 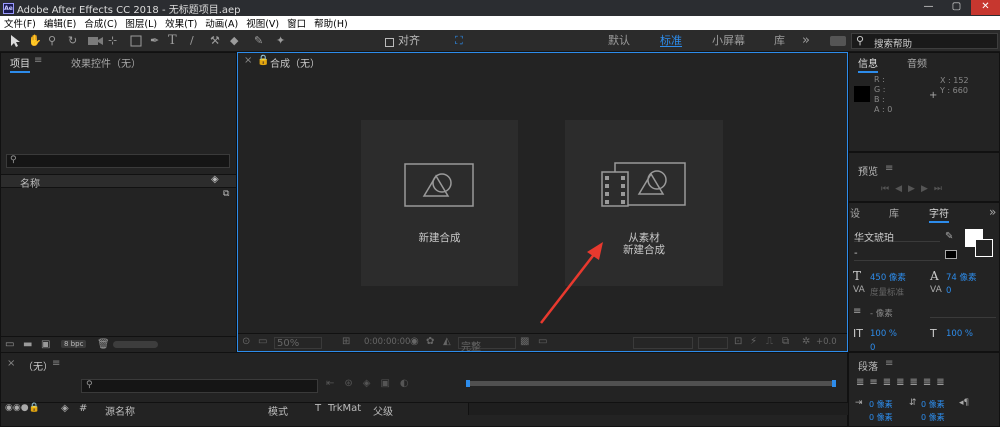 I want to click on font-style-select: -, so click(x=897, y=254).